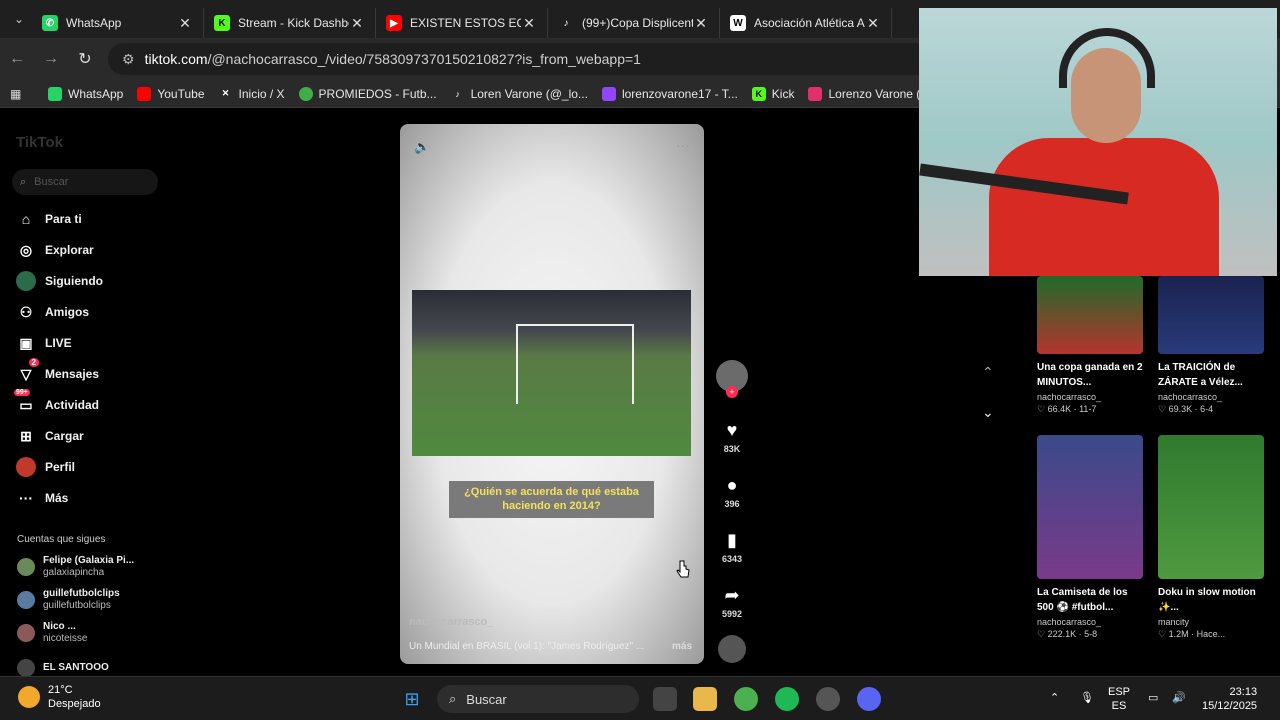 The height and width of the screenshot is (720, 1280). I want to click on like-button: ♥ 83K, so click(732, 437).